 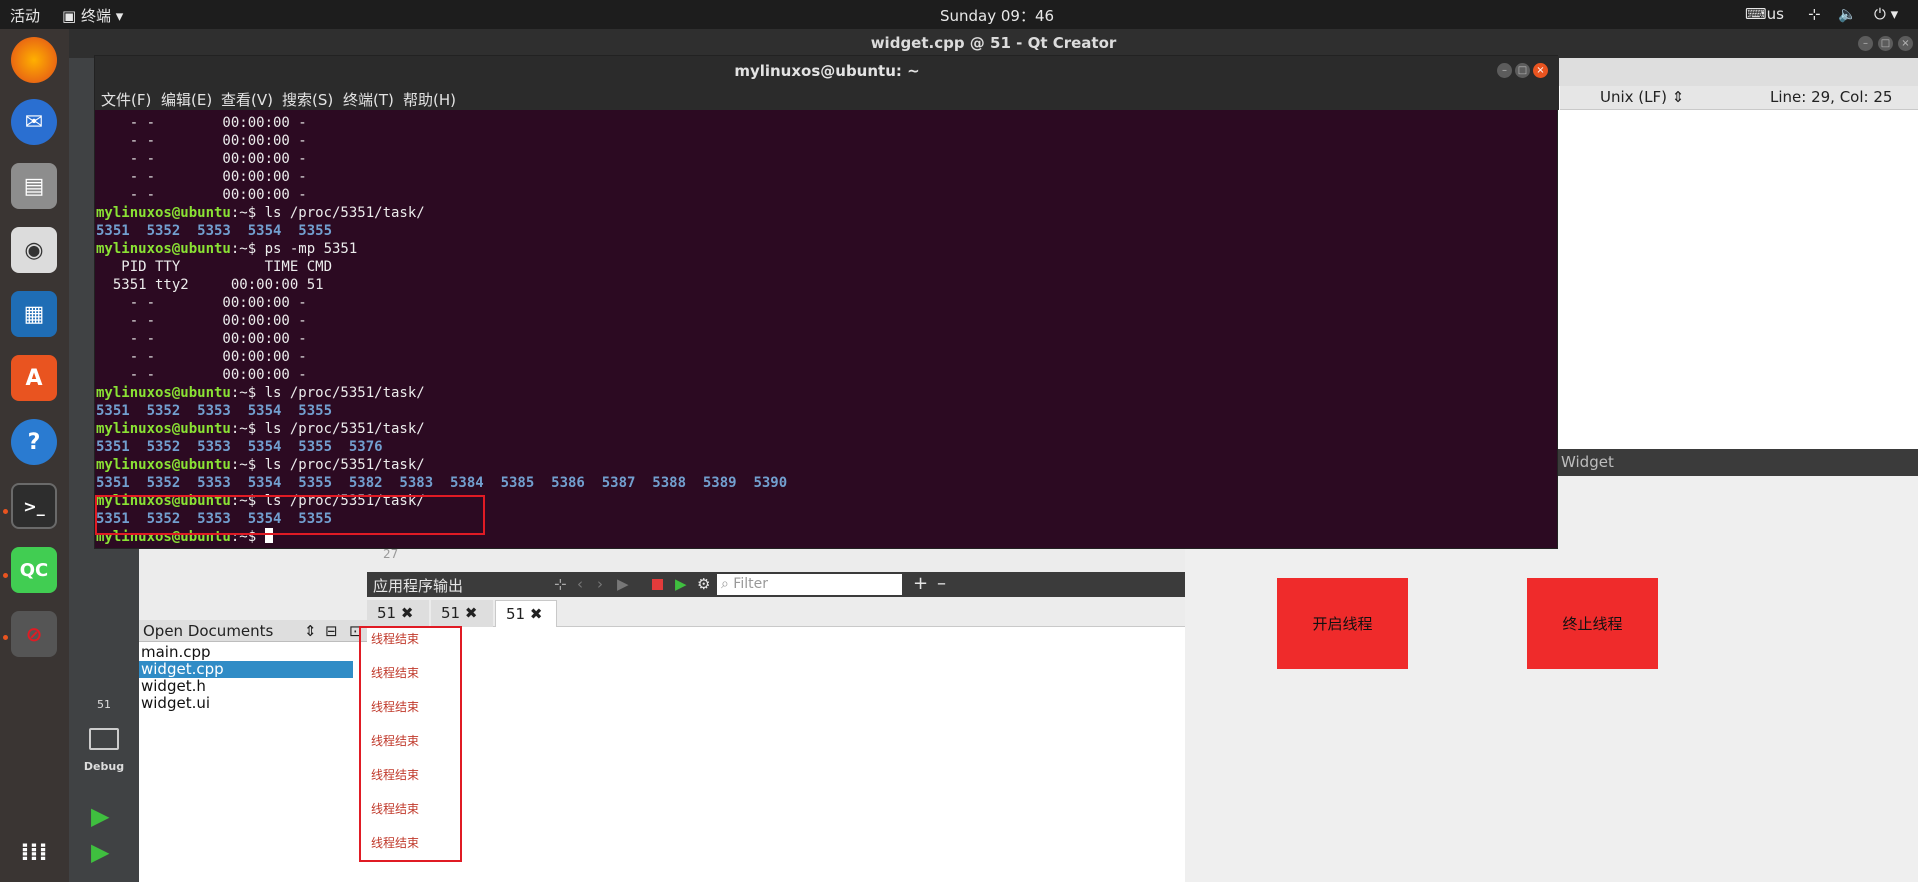 What do you see at coordinates (34, 314) in the screenshot?
I see `writer-icon: ▦` at bounding box center [34, 314].